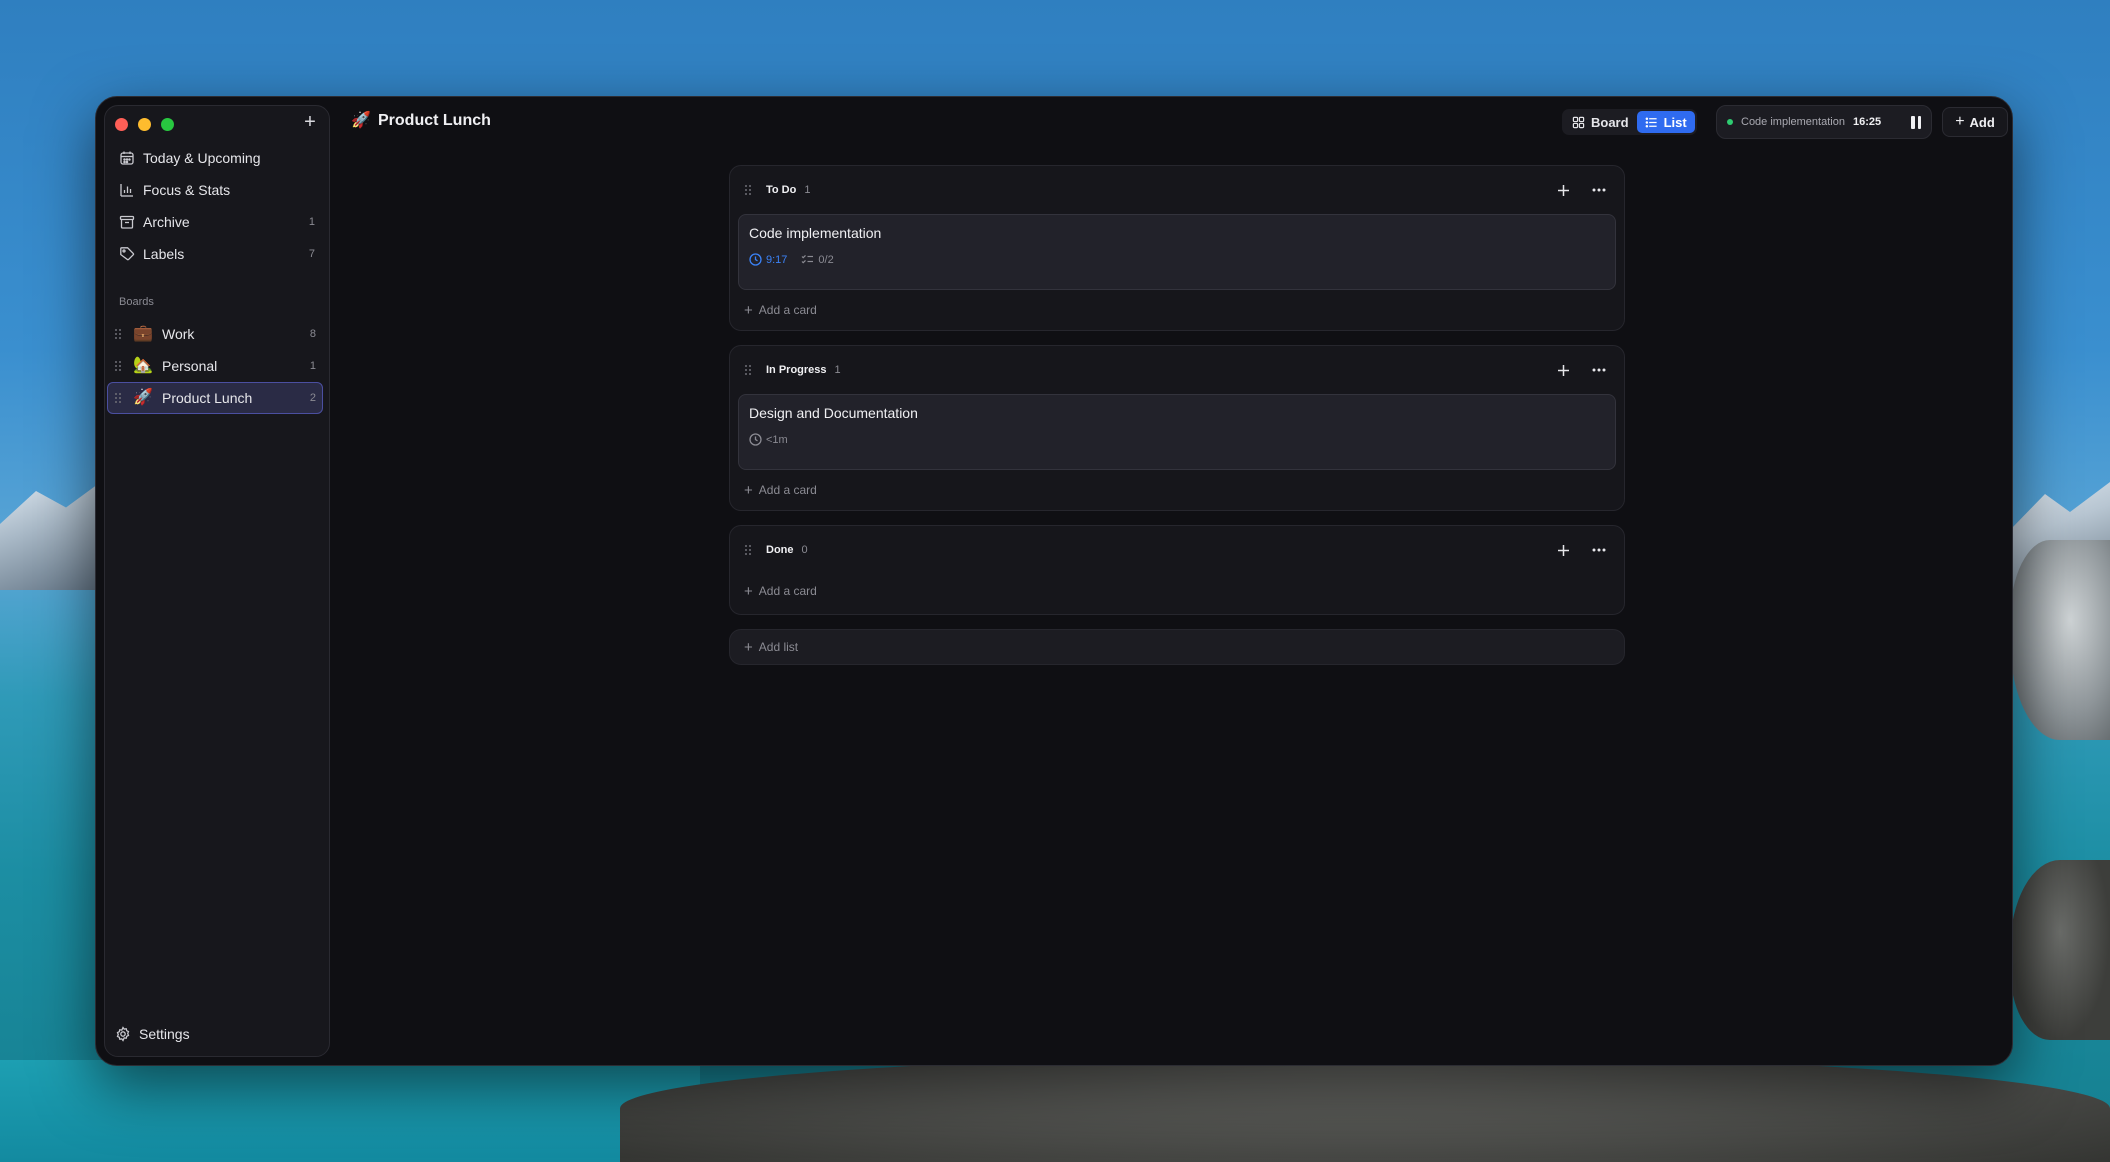 This screenshot has height=1162, width=2110. What do you see at coordinates (777, 259) in the screenshot?
I see `card-time-value: 9:17` at bounding box center [777, 259].